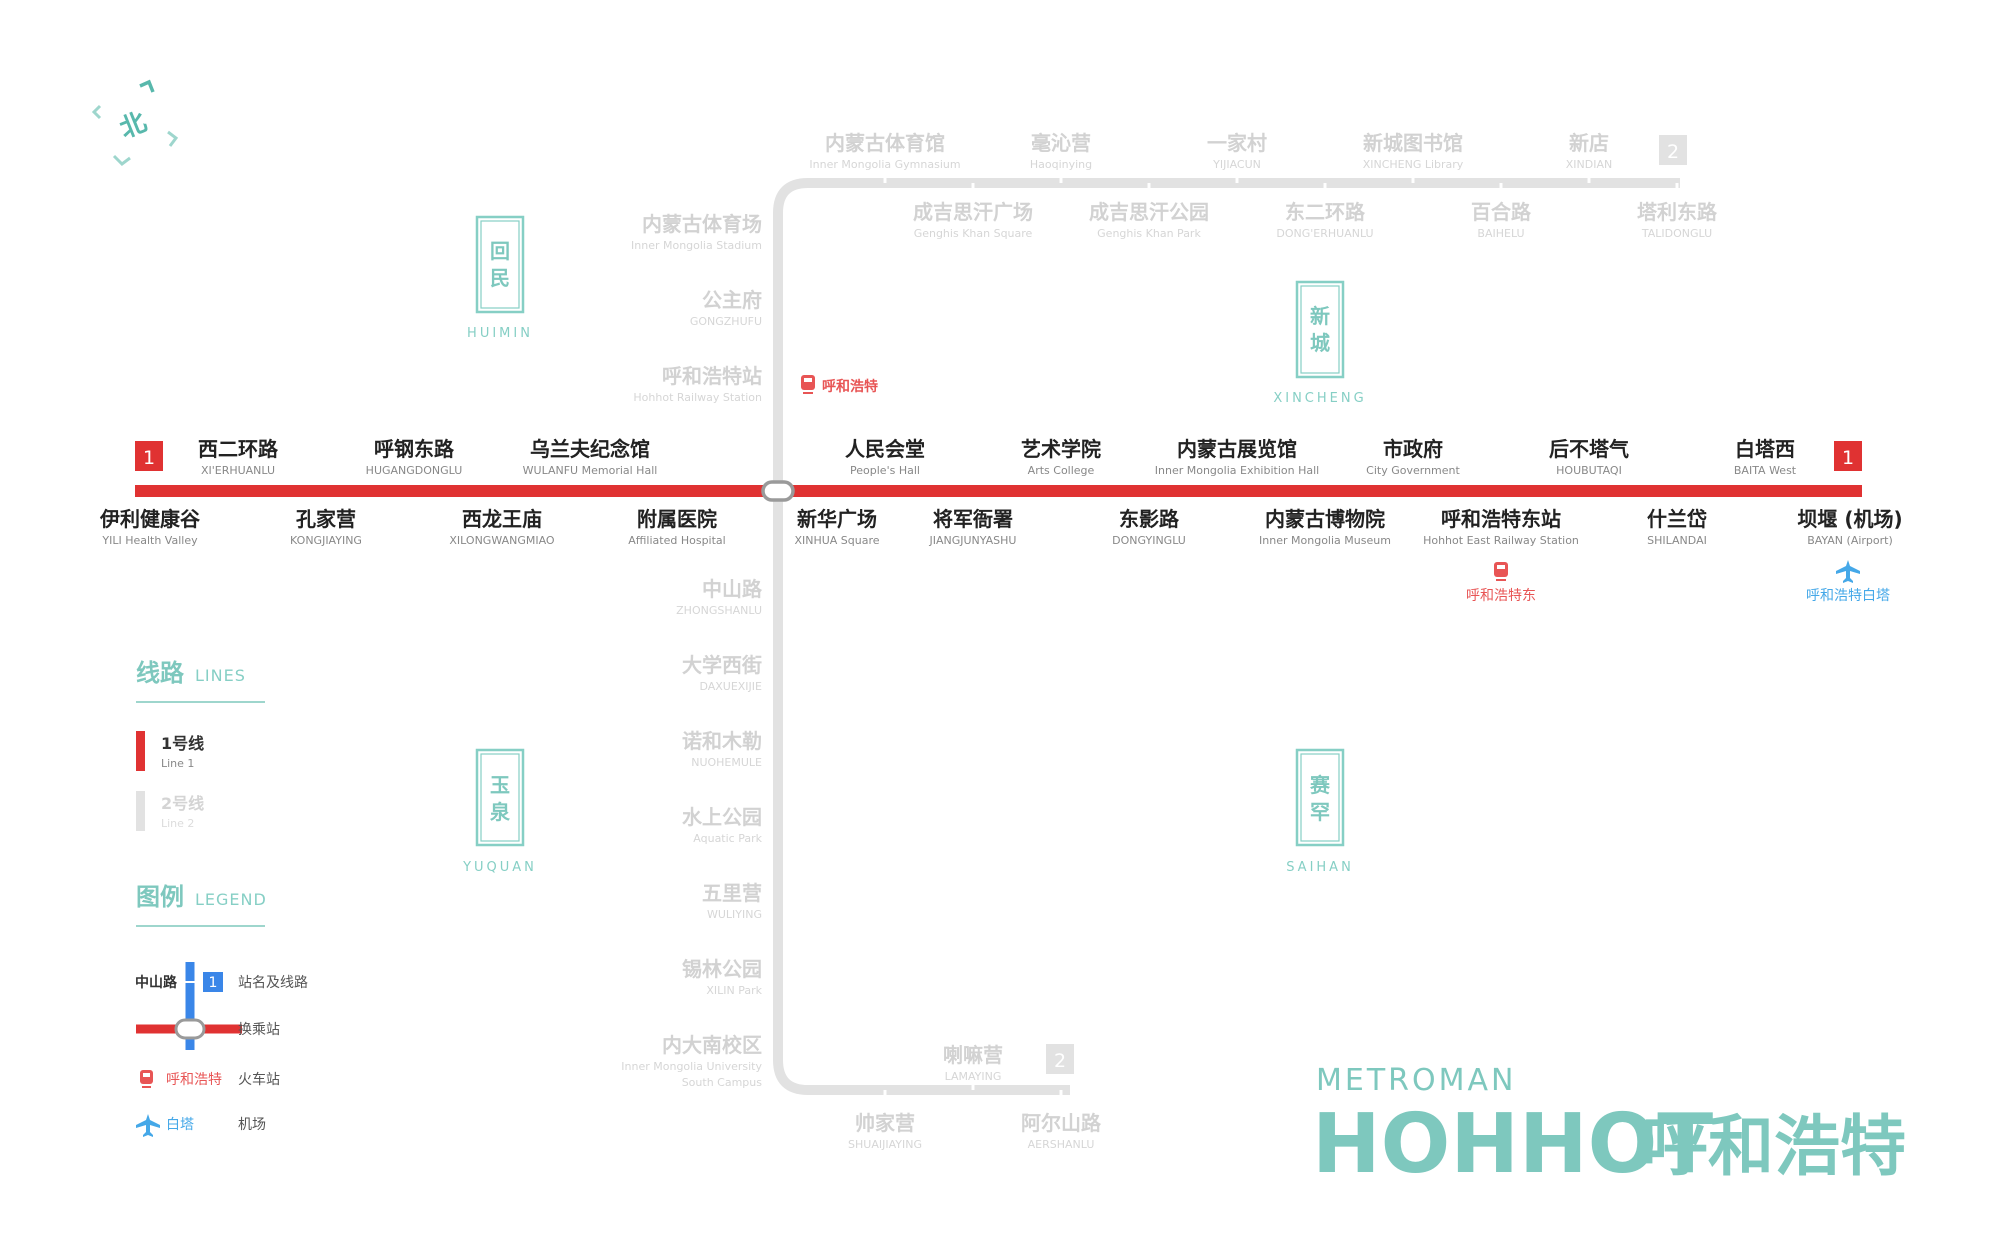 Image resolution: width=2000 pixels, height=1250 pixels. What do you see at coordinates (732, 589) in the screenshot?
I see `station-name-cn: 中山路` at bounding box center [732, 589].